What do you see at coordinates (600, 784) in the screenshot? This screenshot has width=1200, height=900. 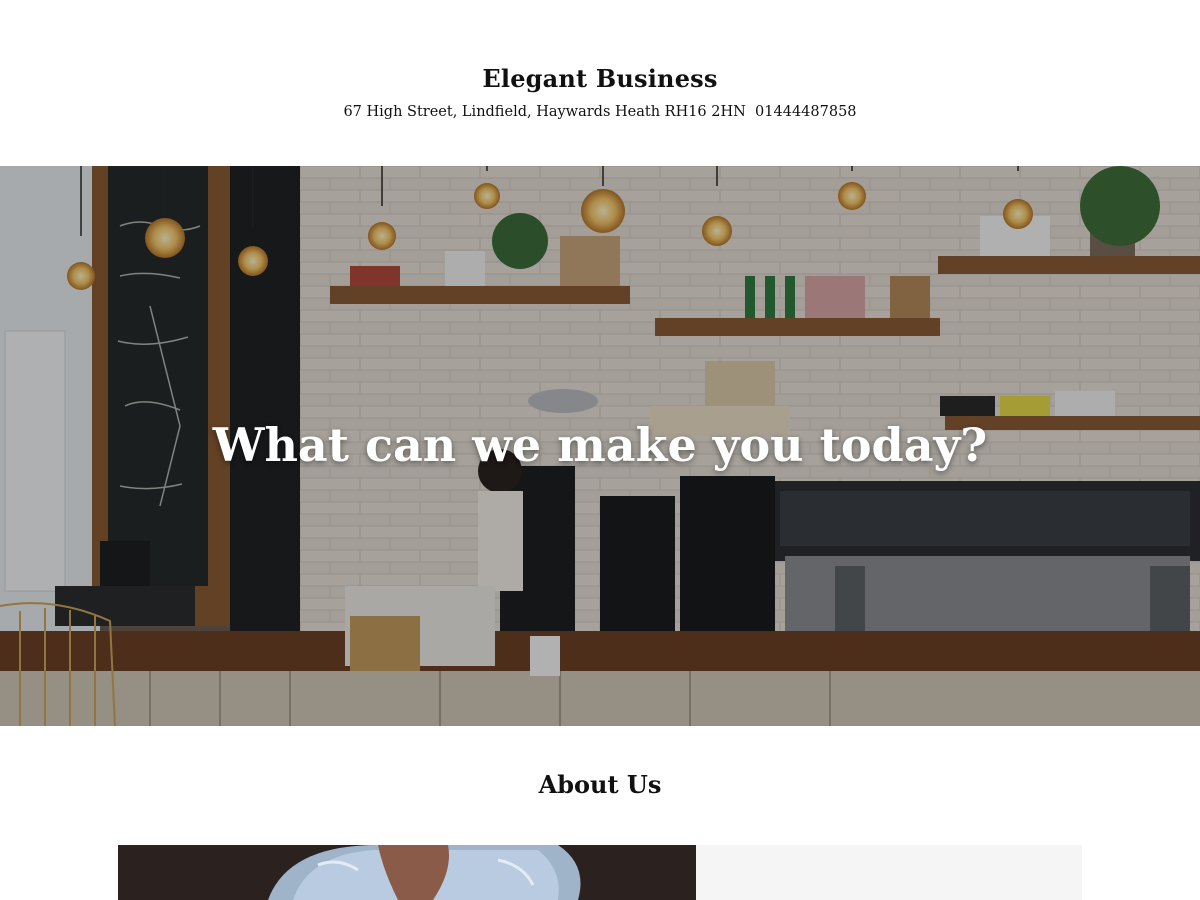 I see `about-heading: About Us` at bounding box center [600, 784].